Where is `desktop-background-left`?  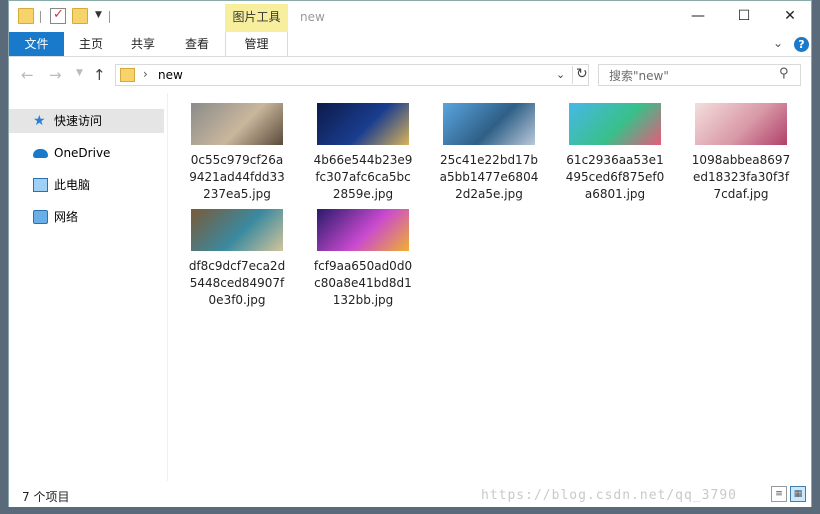
desktop-background-left is located at coordinates (4, 257).